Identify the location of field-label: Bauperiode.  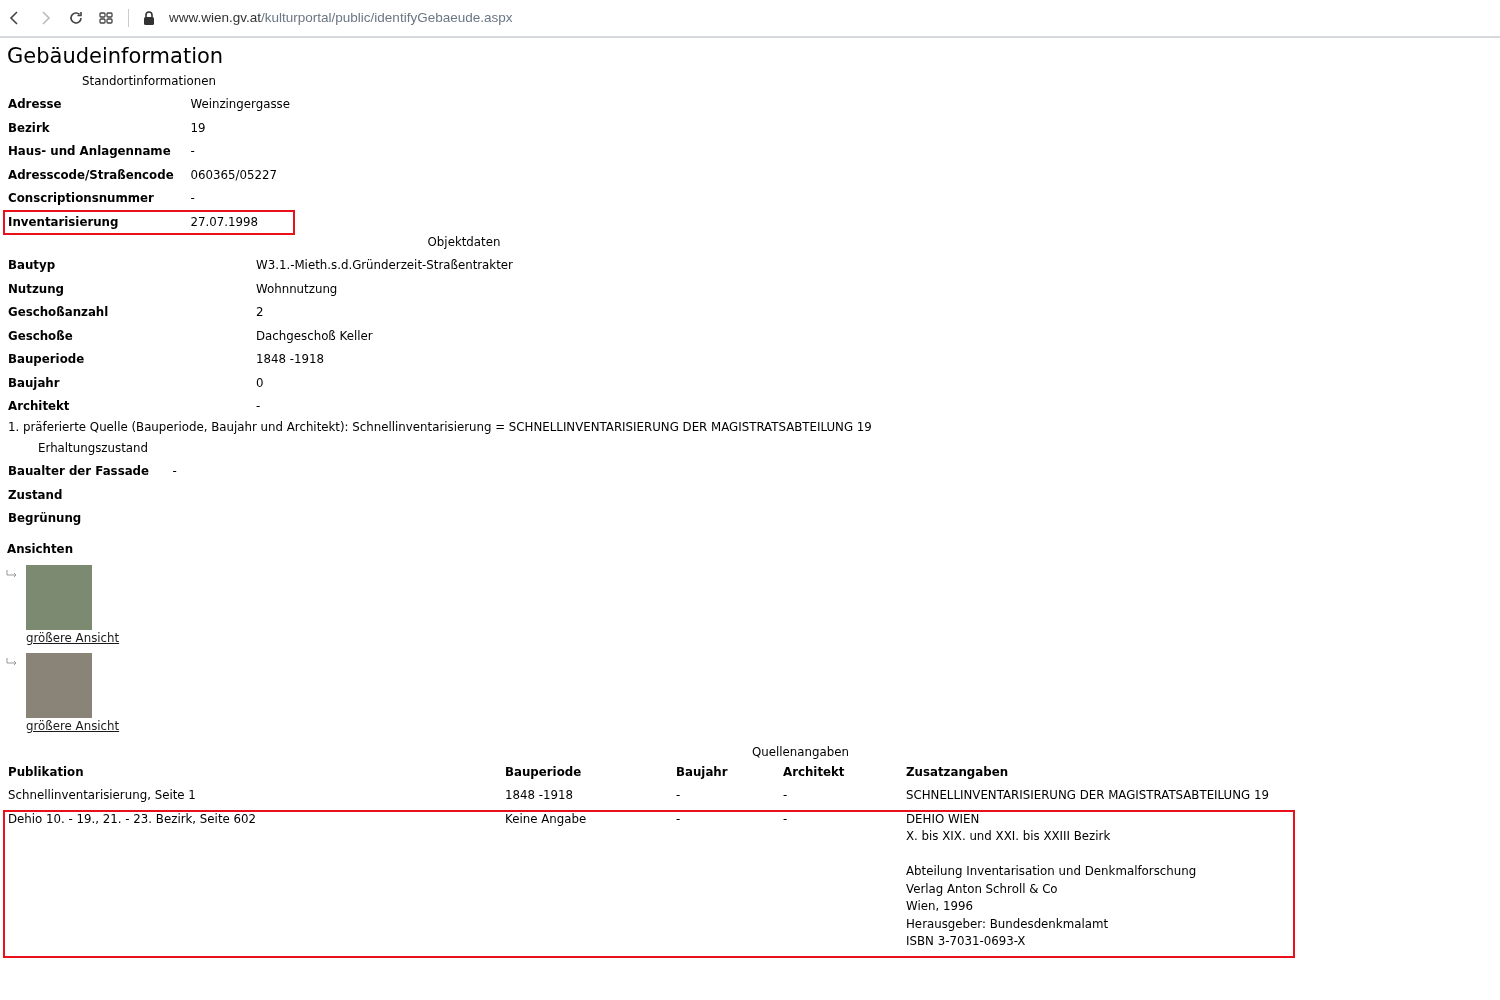
(46, 359).